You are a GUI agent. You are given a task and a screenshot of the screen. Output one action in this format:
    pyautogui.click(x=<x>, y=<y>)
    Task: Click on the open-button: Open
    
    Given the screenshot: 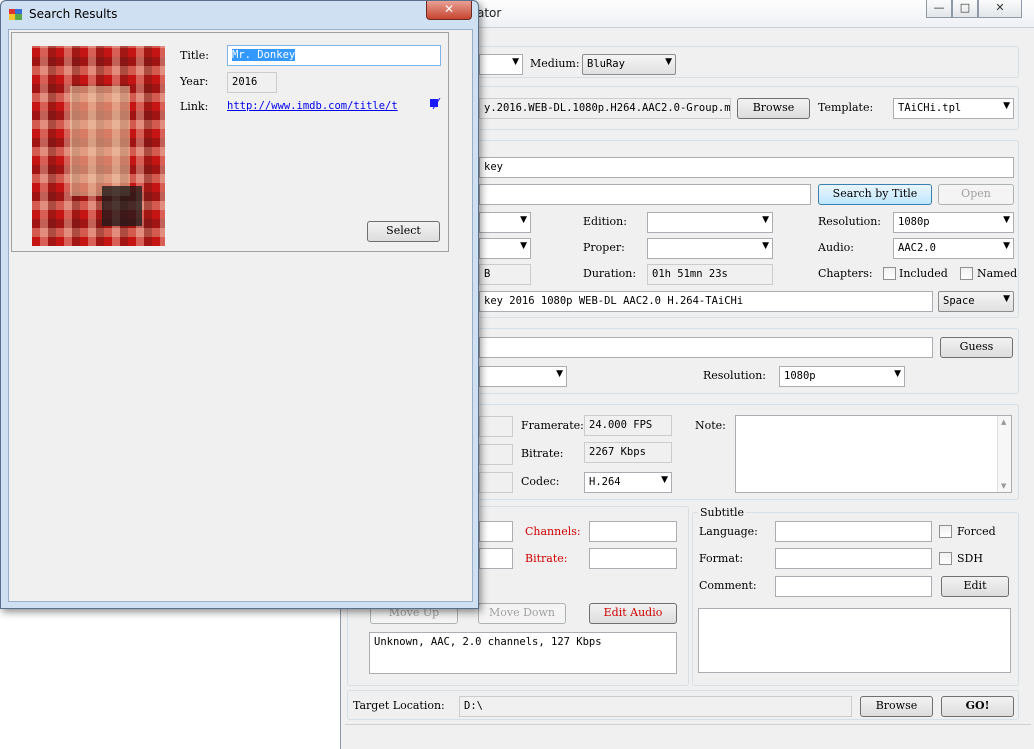 What is the action you would take?
    pyautogui.click(x=976, y=194)
    